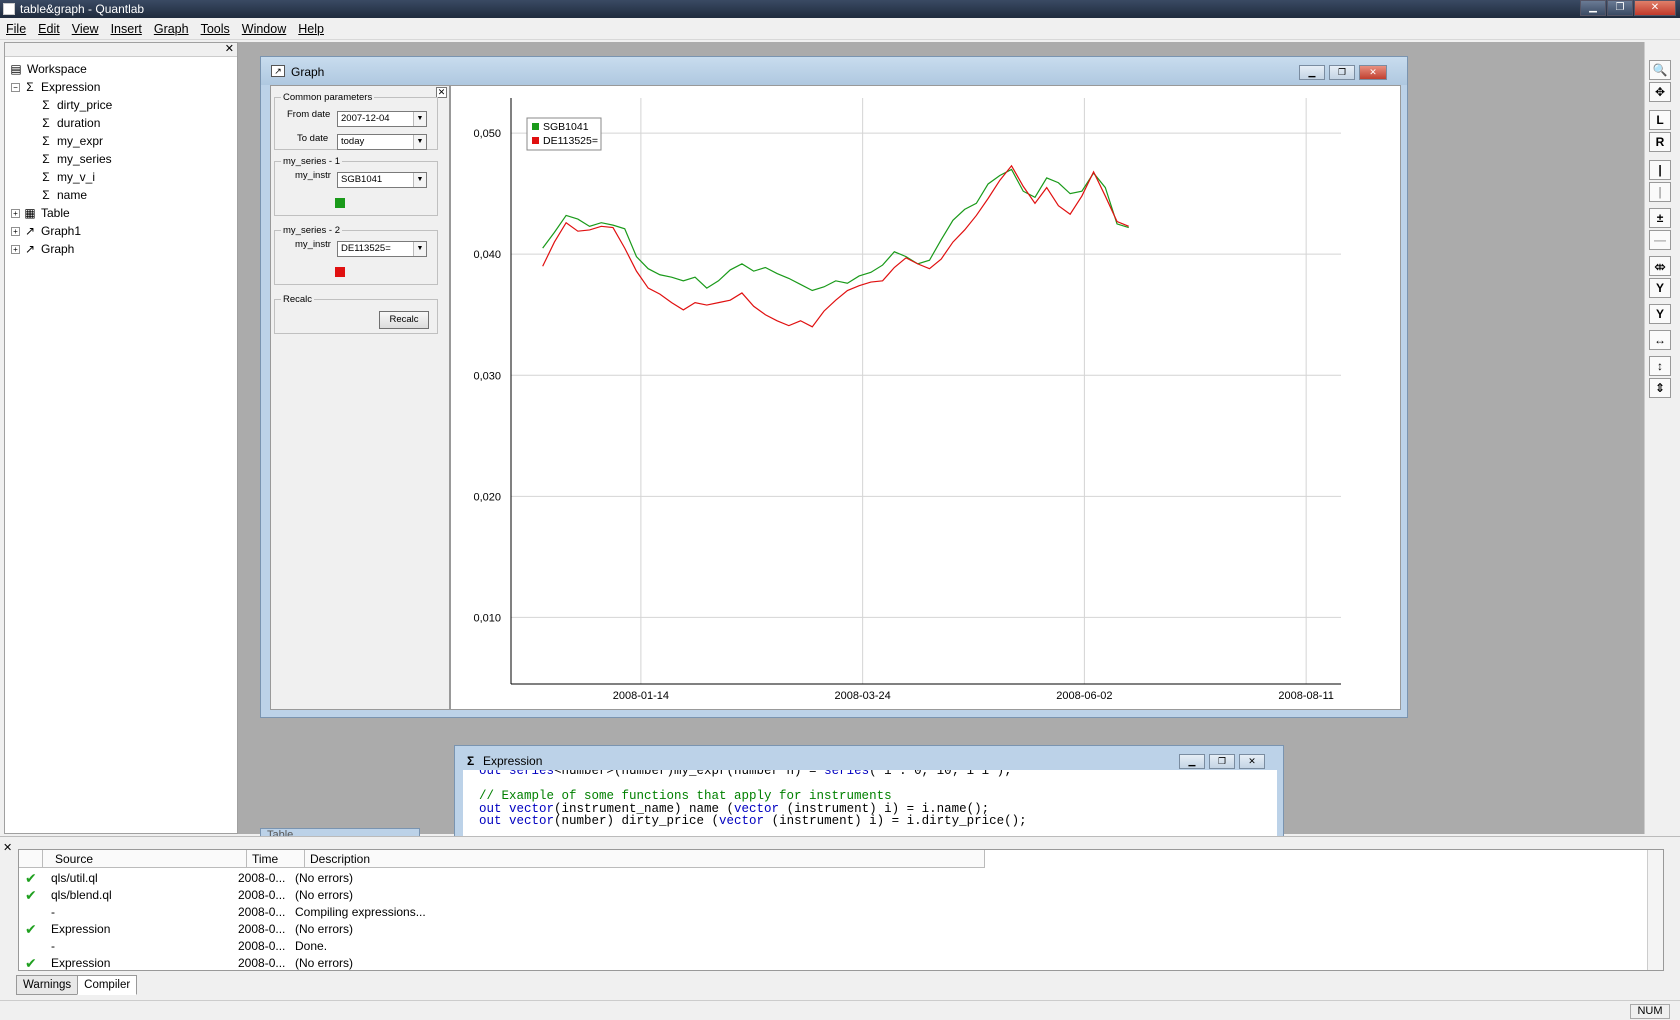 This screenshot has width=1680, height=1020. Describe the element at coordinates (85, 29) in the screenshot. I see `menu-view: View` at that location.